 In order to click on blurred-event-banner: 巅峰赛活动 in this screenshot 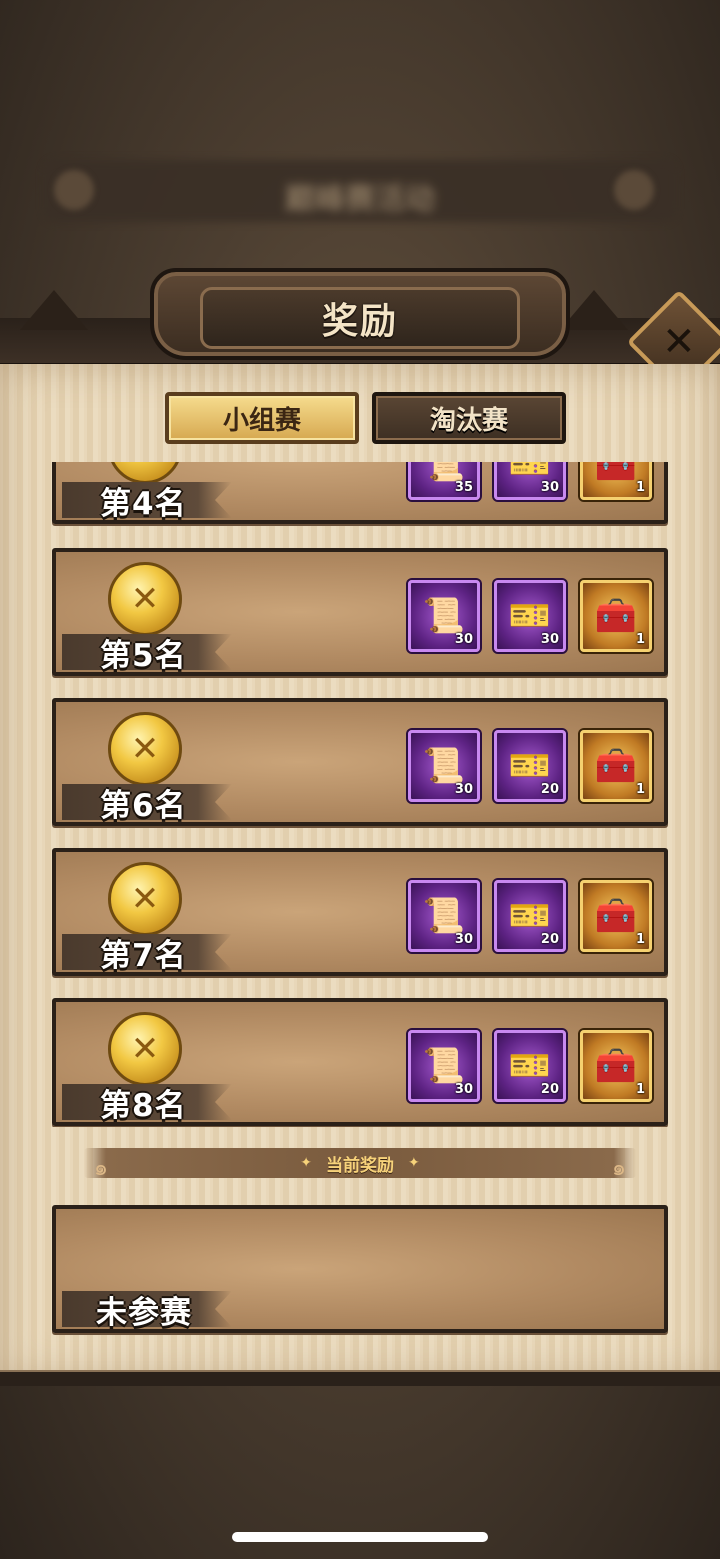, I will do `click(360, 191)`.